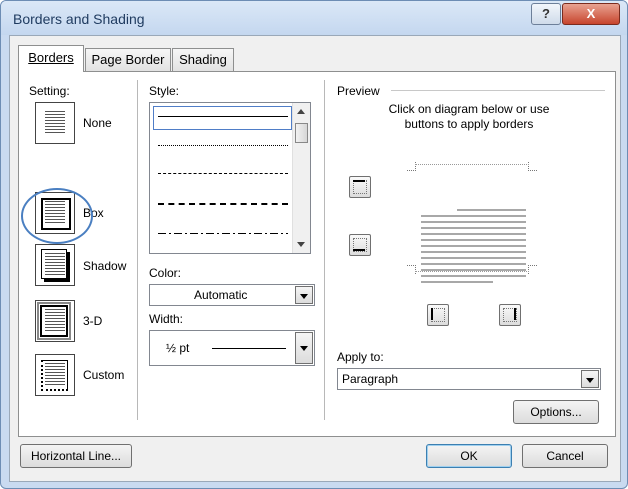 The width and height of the screenshot is (628, 489). I want to click on style-option-dash-dot, so click(223, 233).